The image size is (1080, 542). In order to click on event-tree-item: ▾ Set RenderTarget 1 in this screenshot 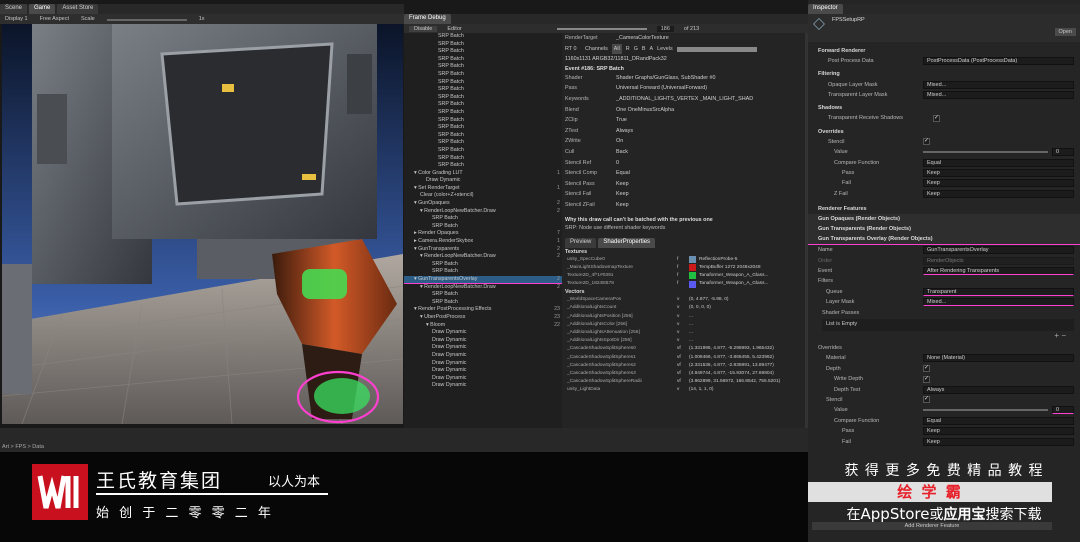, I will do `click(483, 189)`.